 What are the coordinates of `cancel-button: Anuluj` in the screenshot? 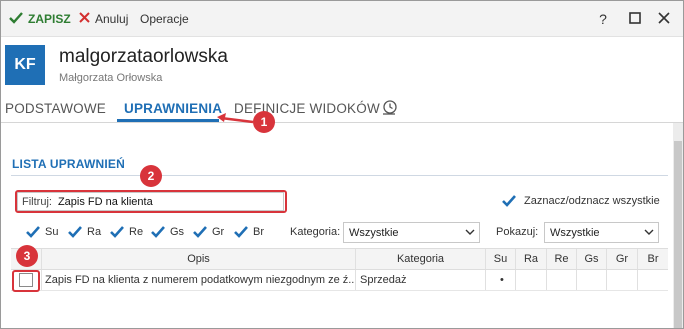 It's located at (103, 19).